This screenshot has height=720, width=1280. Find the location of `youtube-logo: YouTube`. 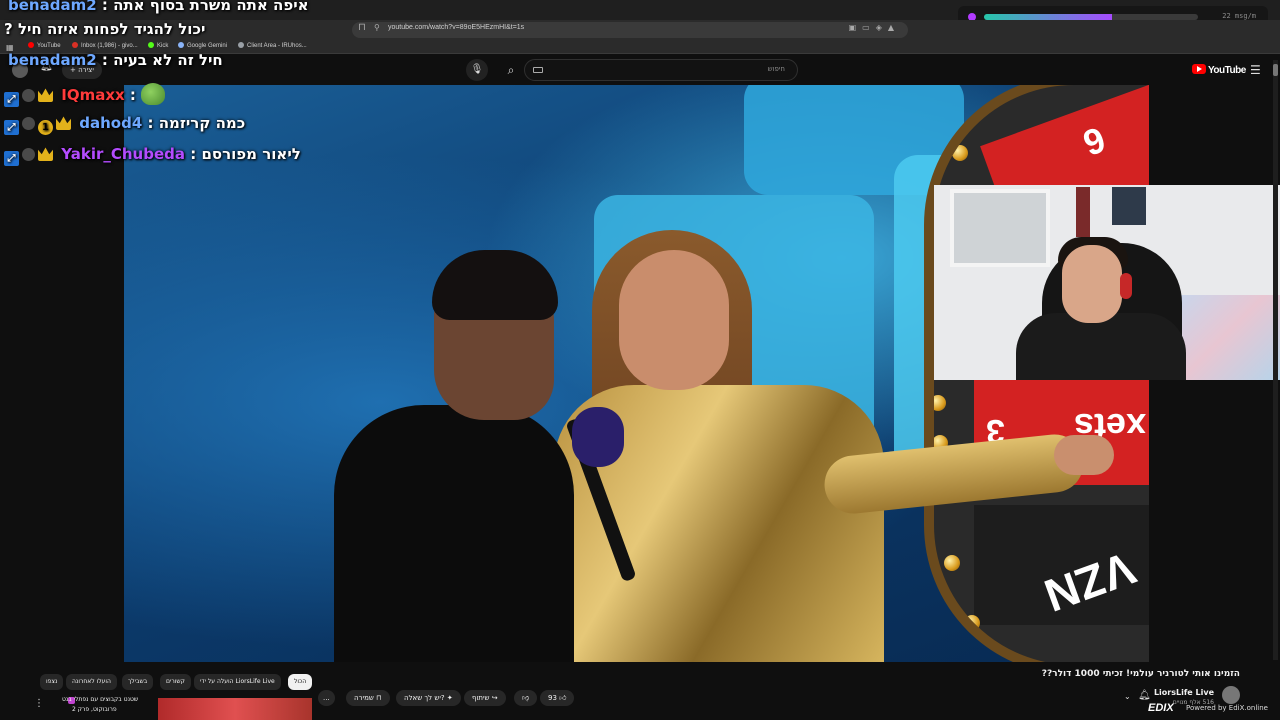

youtube-logo: YouTube is located at coordinates (1219, 70).